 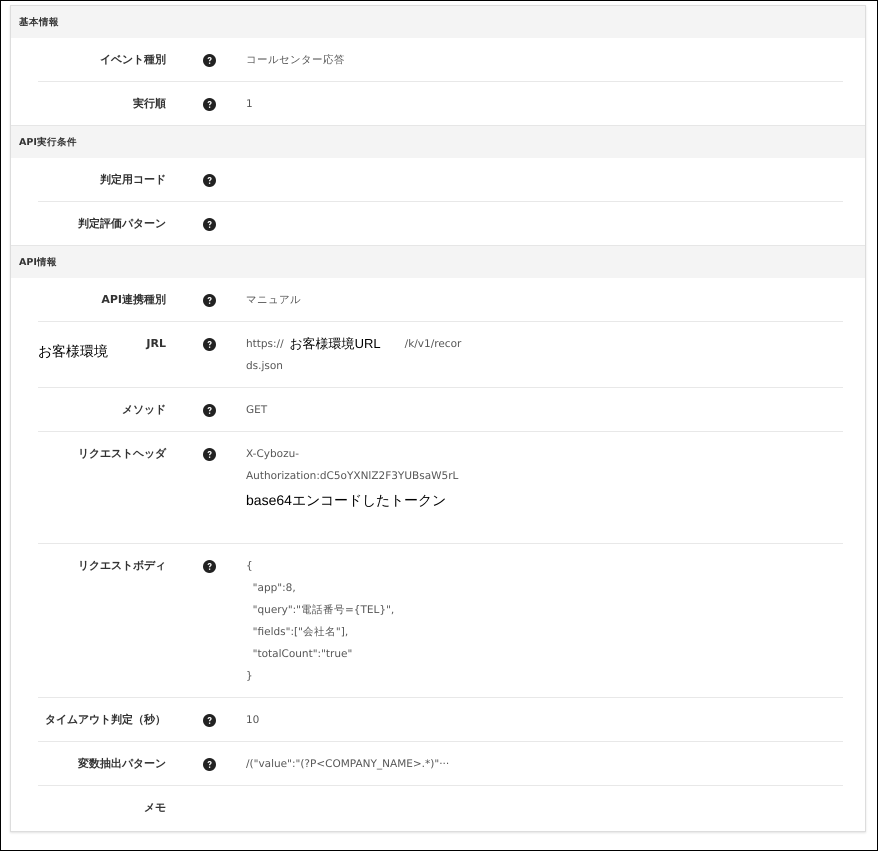 I want to click on section-header: 基本情報, so click(x=438, y=22).